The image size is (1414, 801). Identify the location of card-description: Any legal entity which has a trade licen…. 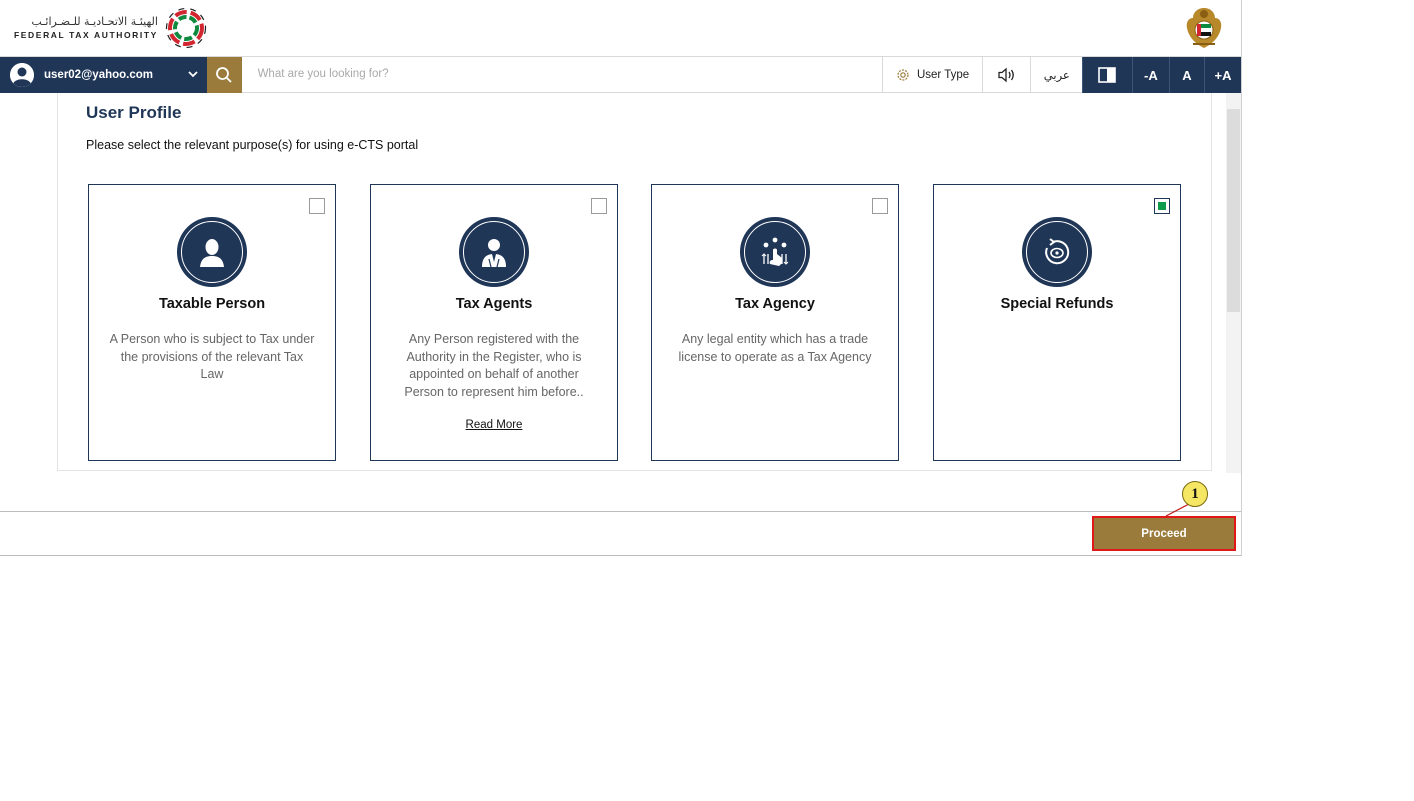
(775, 348).